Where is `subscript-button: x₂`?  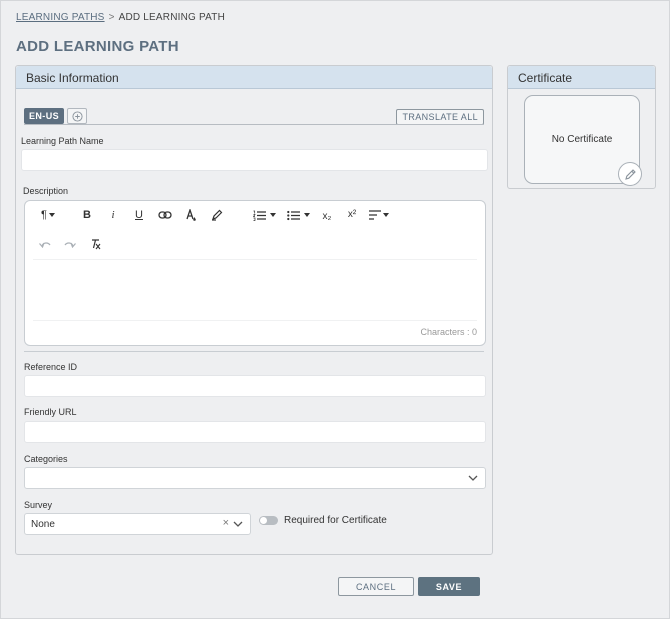 subscript-button: x₂ is located at coordinates (327, 216).